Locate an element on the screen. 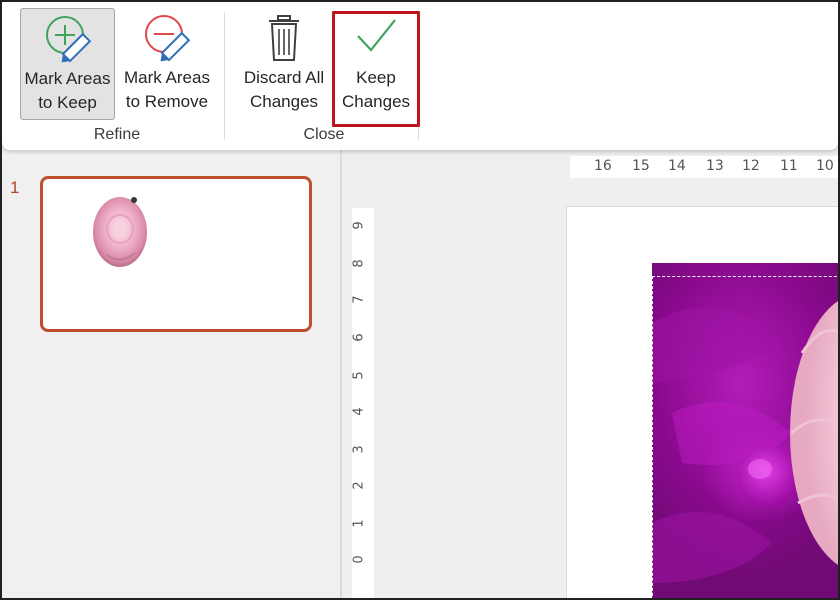 The height and width of the screenshot is (600, 840). ruler-tick: 10 is located at coordinates (825, 166).